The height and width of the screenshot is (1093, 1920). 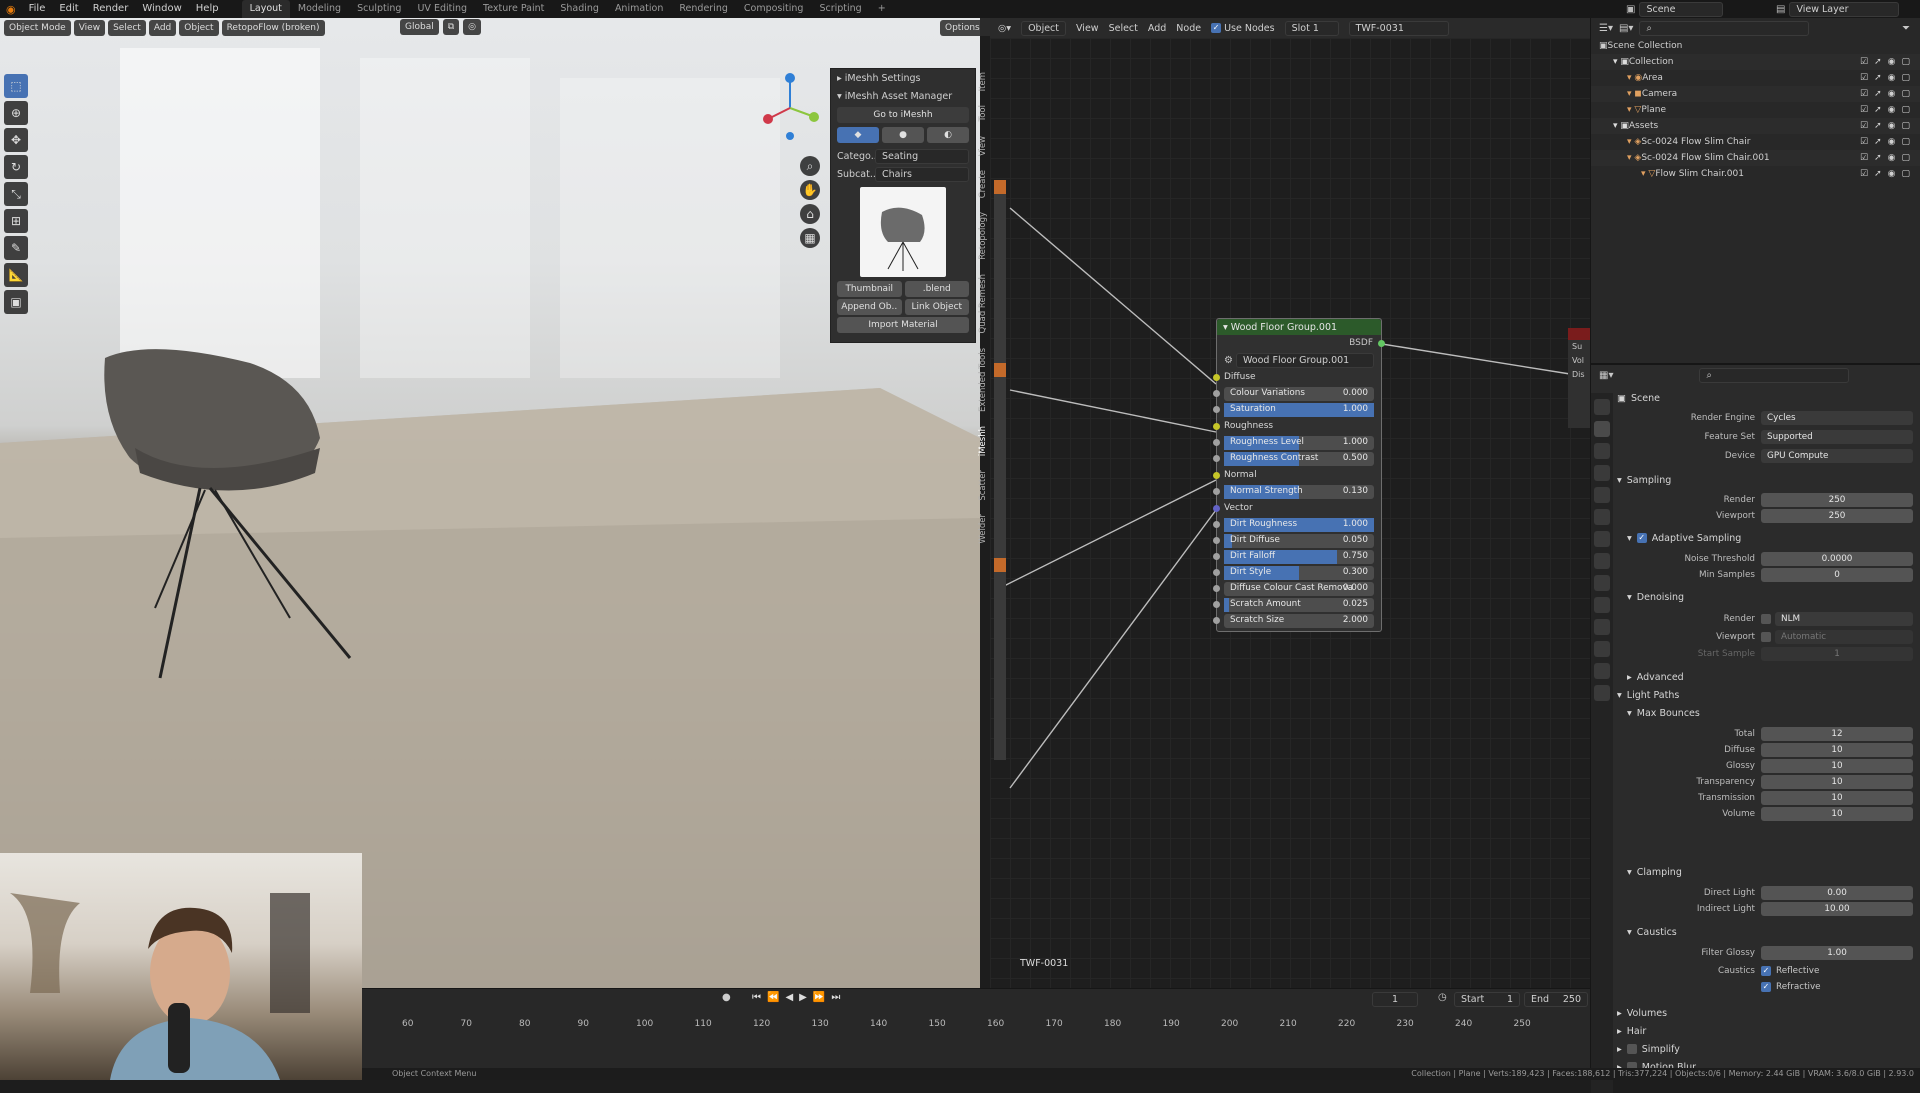 What do you see at coordinates (1602, 473) in the screenshot?
I see `view-layer-tab-icon` at bounding box center [1602, 473].